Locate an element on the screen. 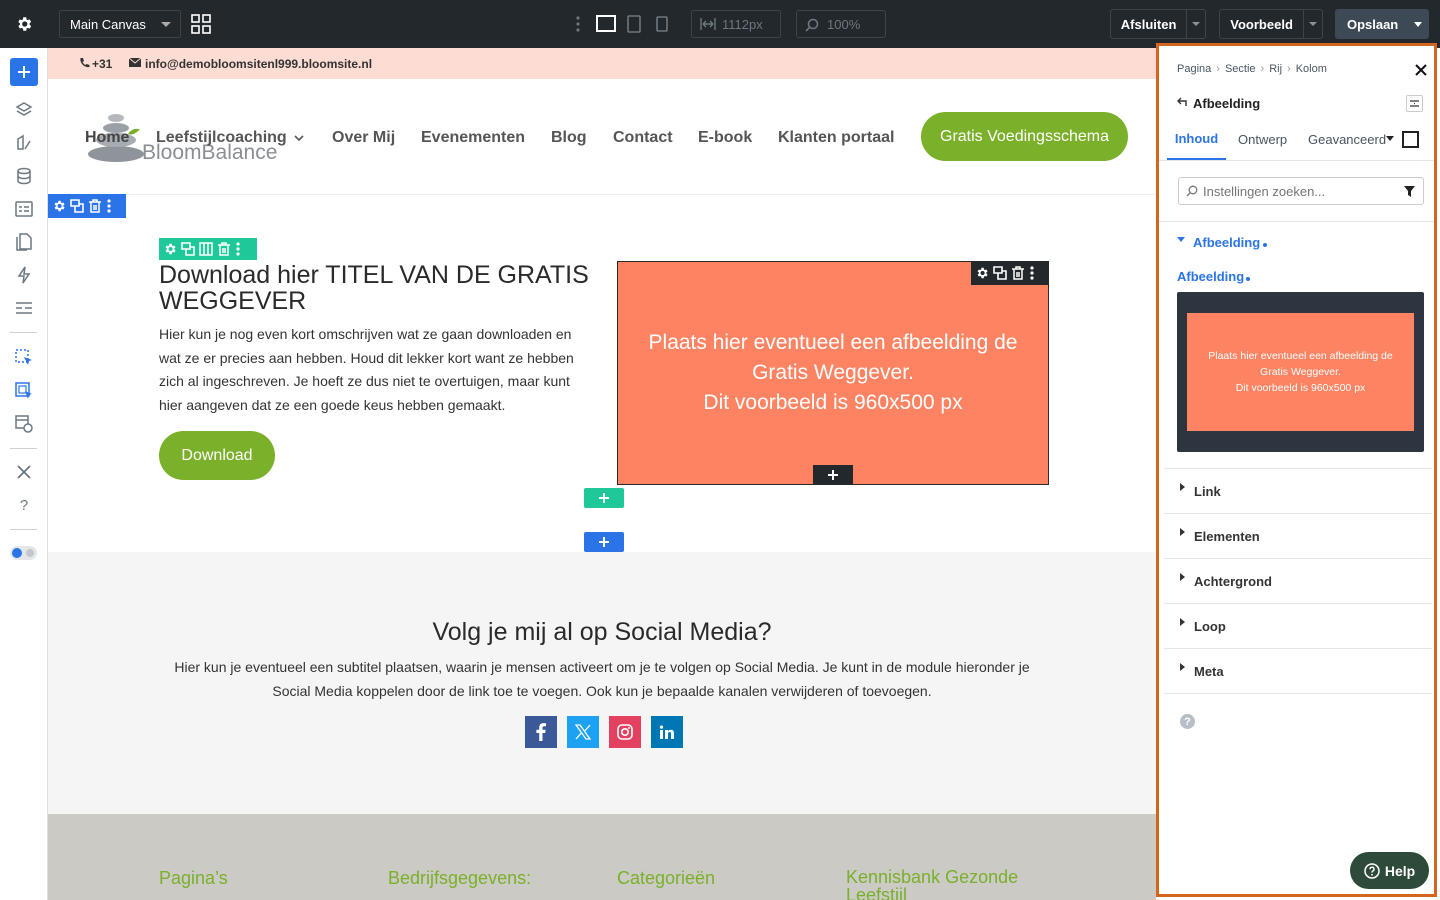 Image resolution: width=1440 pixels, height=900 pixels. layers-icon is located at coordinates (24, 110).